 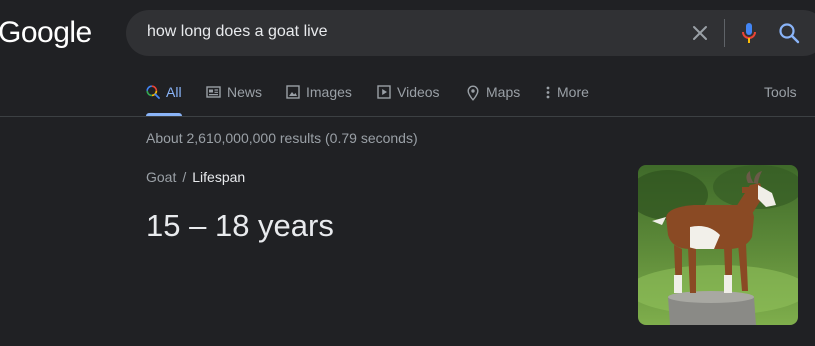 I want to click on tab-label: More, so click(x=573, y=92).